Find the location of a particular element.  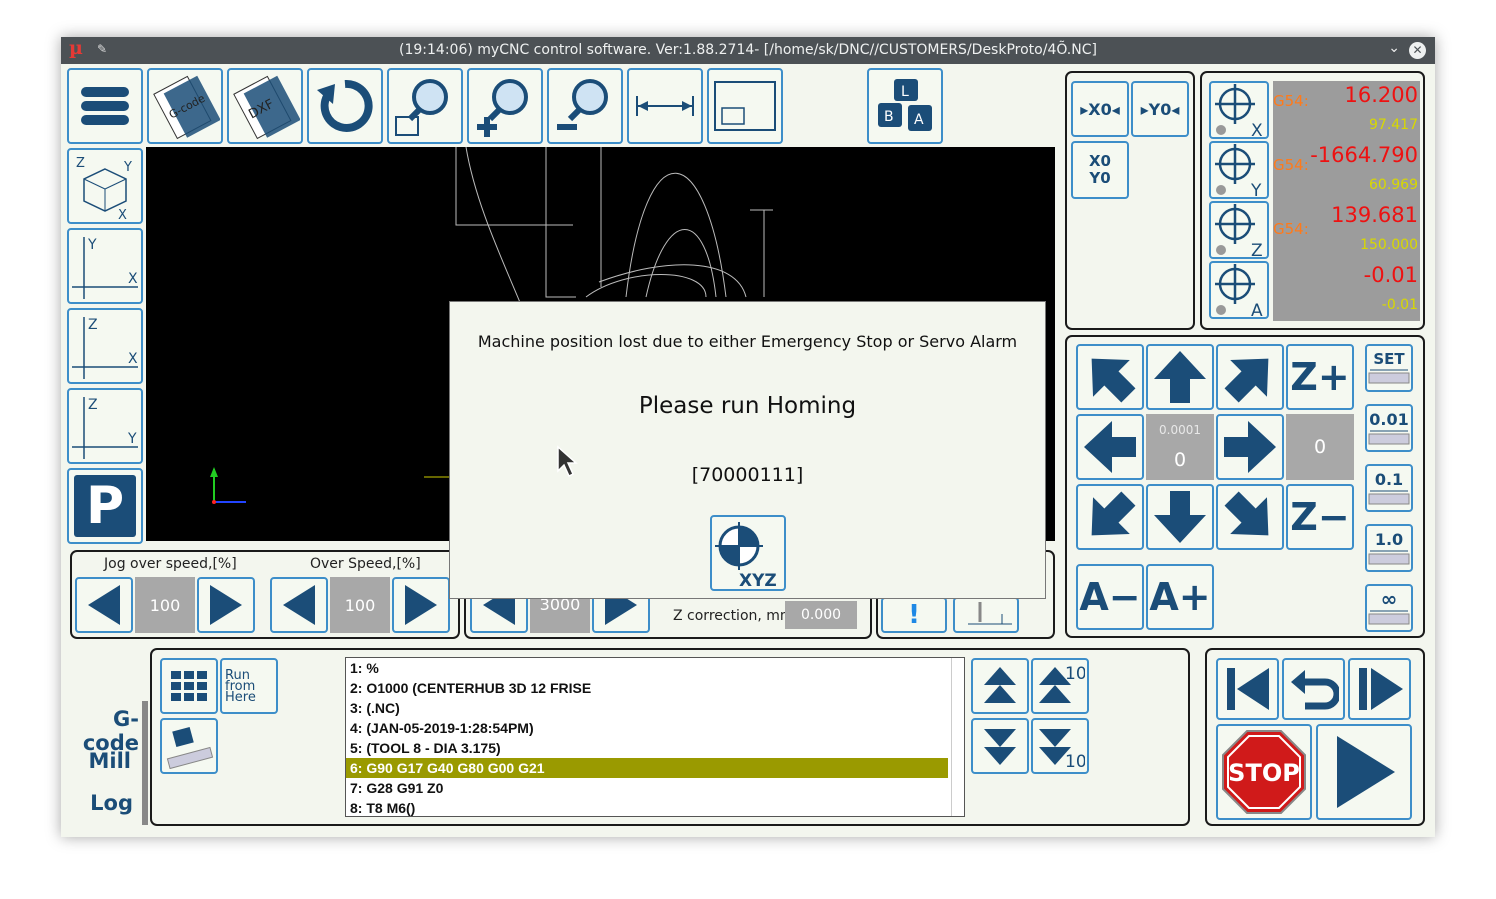

rewind-button is located at coordinates (1247, 689).